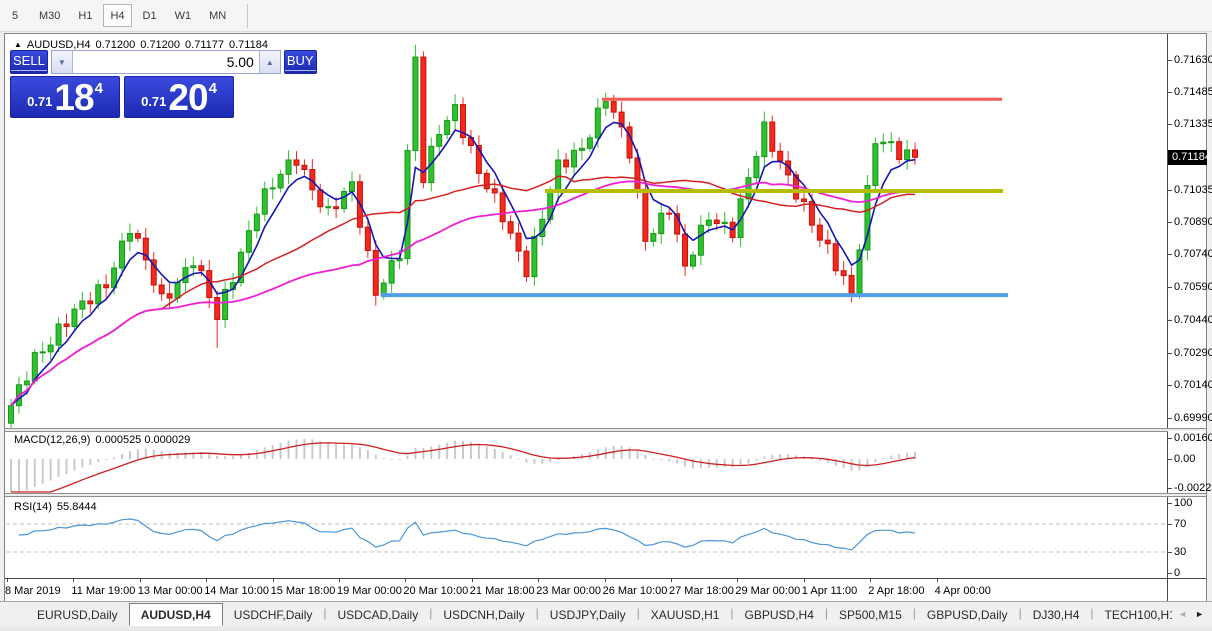 The width and height of the screenshot is (1212, 631). I want to click on price-axis-label: 0.70740, so click(1193, 254).